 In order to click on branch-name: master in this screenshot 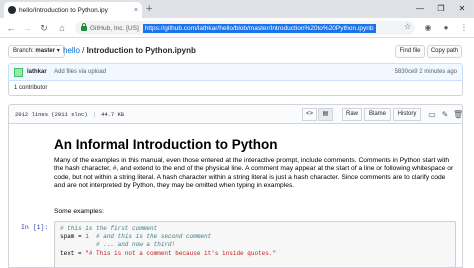, I will do `click(45, 51)`.